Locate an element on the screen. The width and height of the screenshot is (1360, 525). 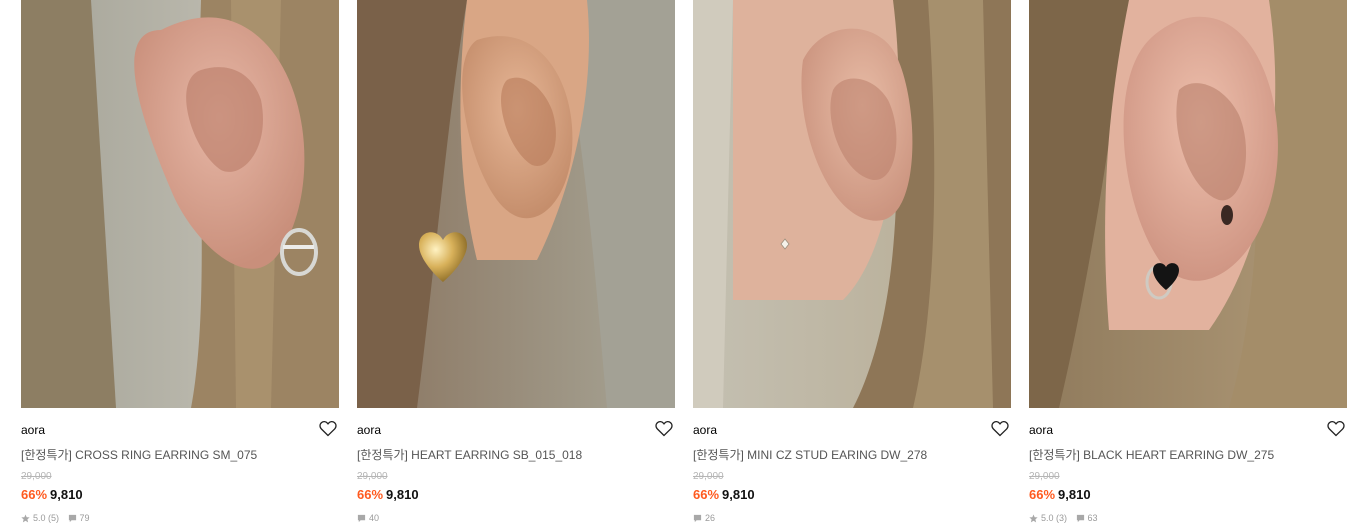
product-name: [한정특가] CROSS RING EARRING SM_075 is located at coordinates (176, 454).